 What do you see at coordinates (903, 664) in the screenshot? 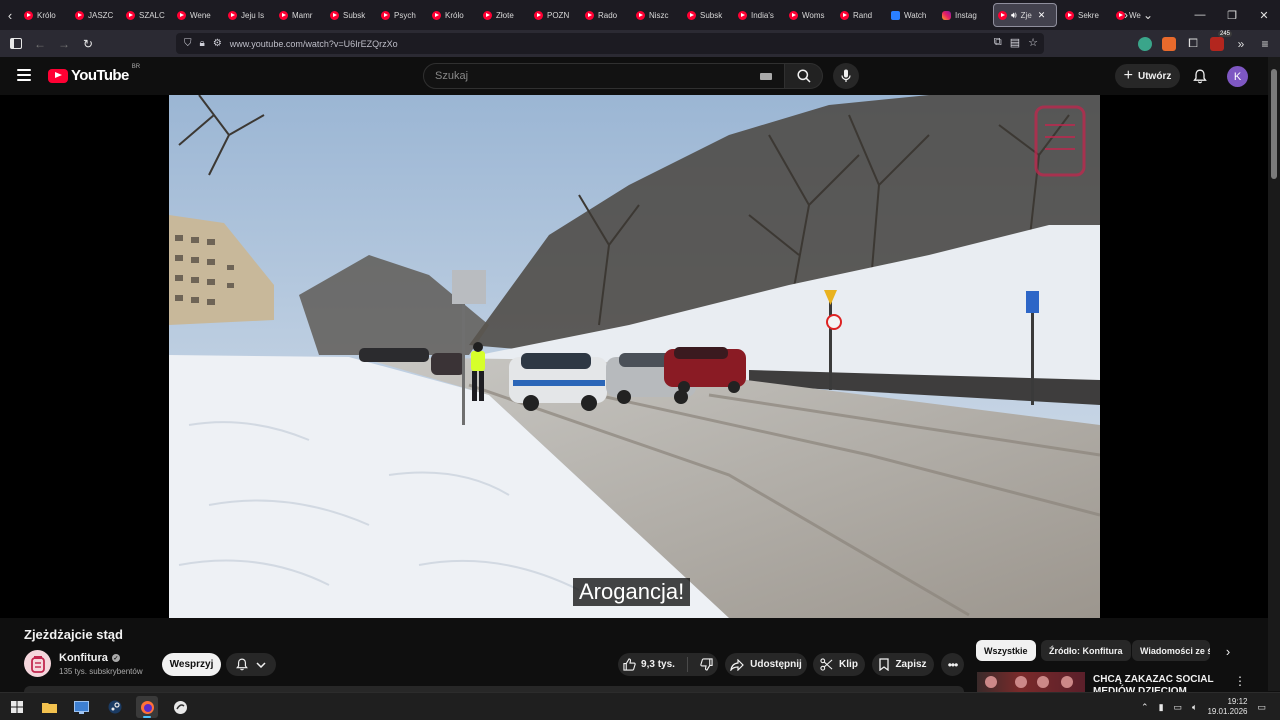
I see `save-button: Zapisz` at bounding box center [903, 664].